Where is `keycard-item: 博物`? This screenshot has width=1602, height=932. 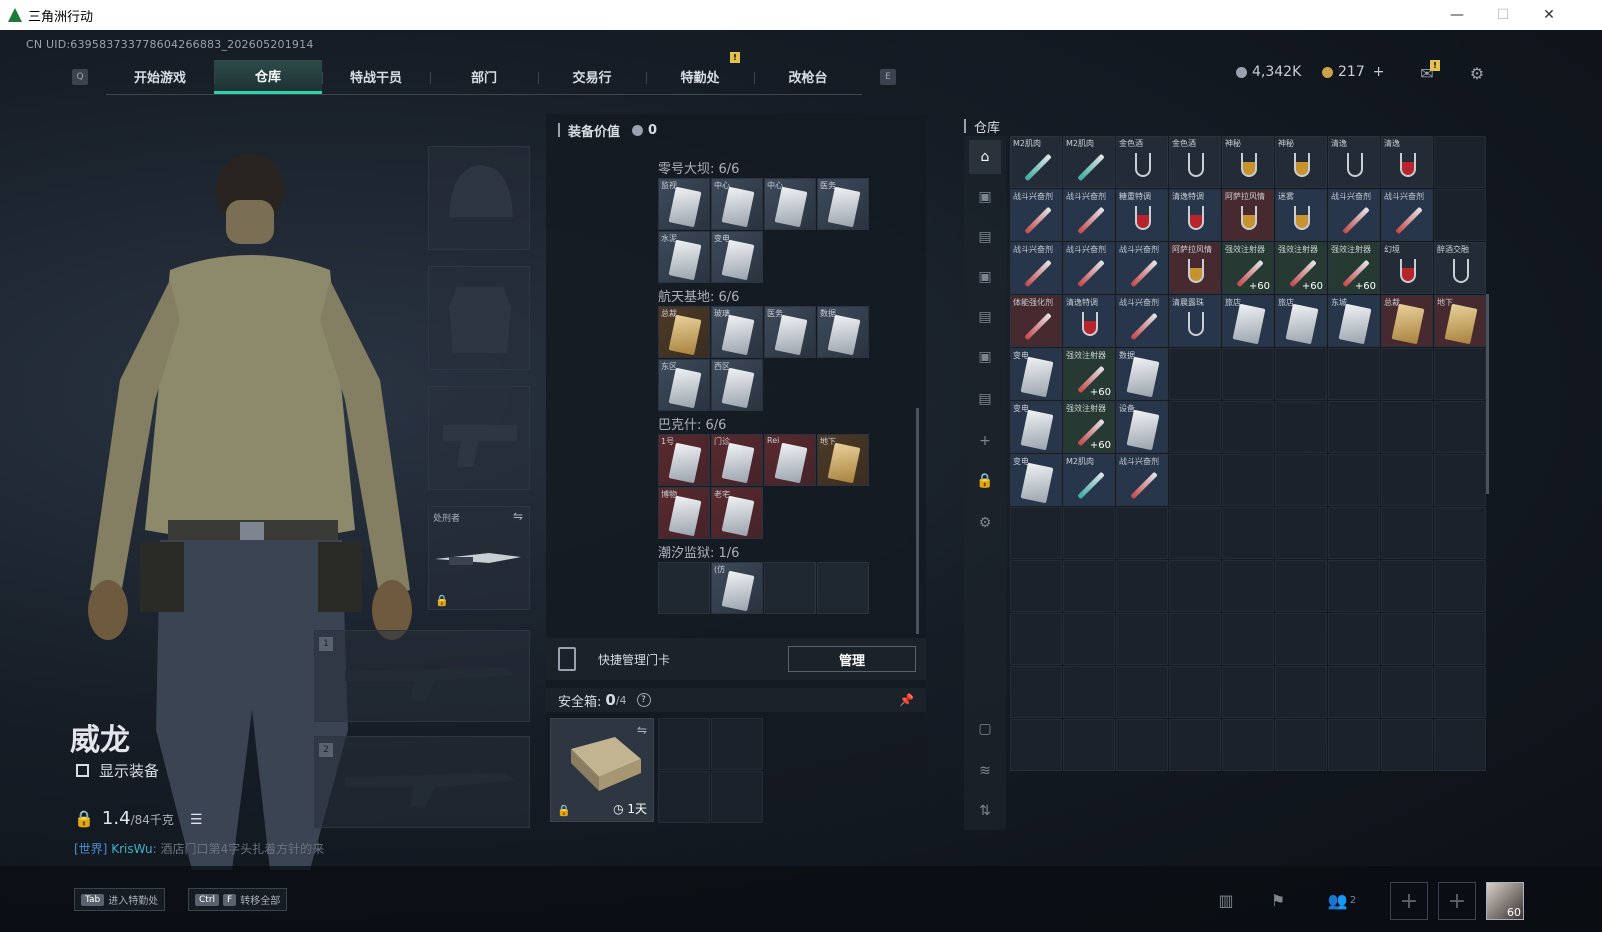
keycard-item: 博物 is located at coordinates (684, 513).